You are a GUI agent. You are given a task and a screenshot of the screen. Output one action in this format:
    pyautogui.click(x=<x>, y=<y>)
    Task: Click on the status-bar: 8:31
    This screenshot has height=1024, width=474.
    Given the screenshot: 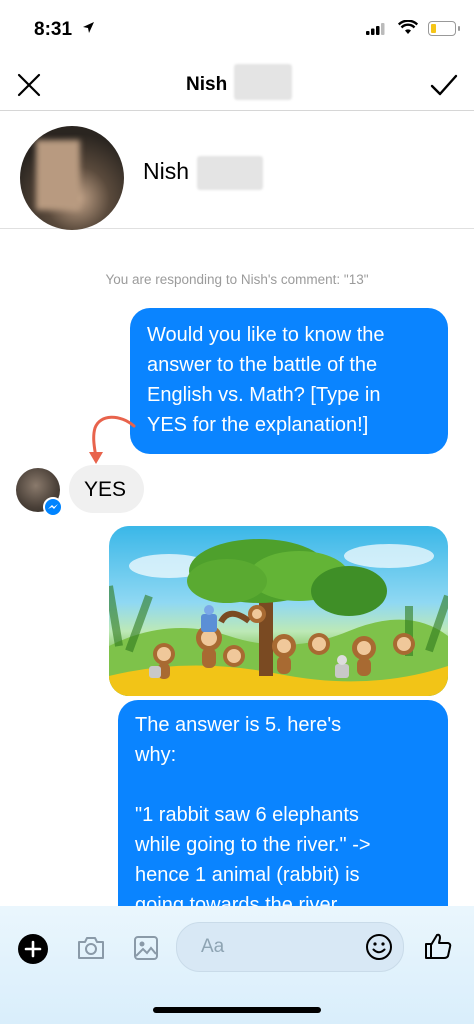 What is the action you would take?
    pyautogui.click(x=237, y=29)
    